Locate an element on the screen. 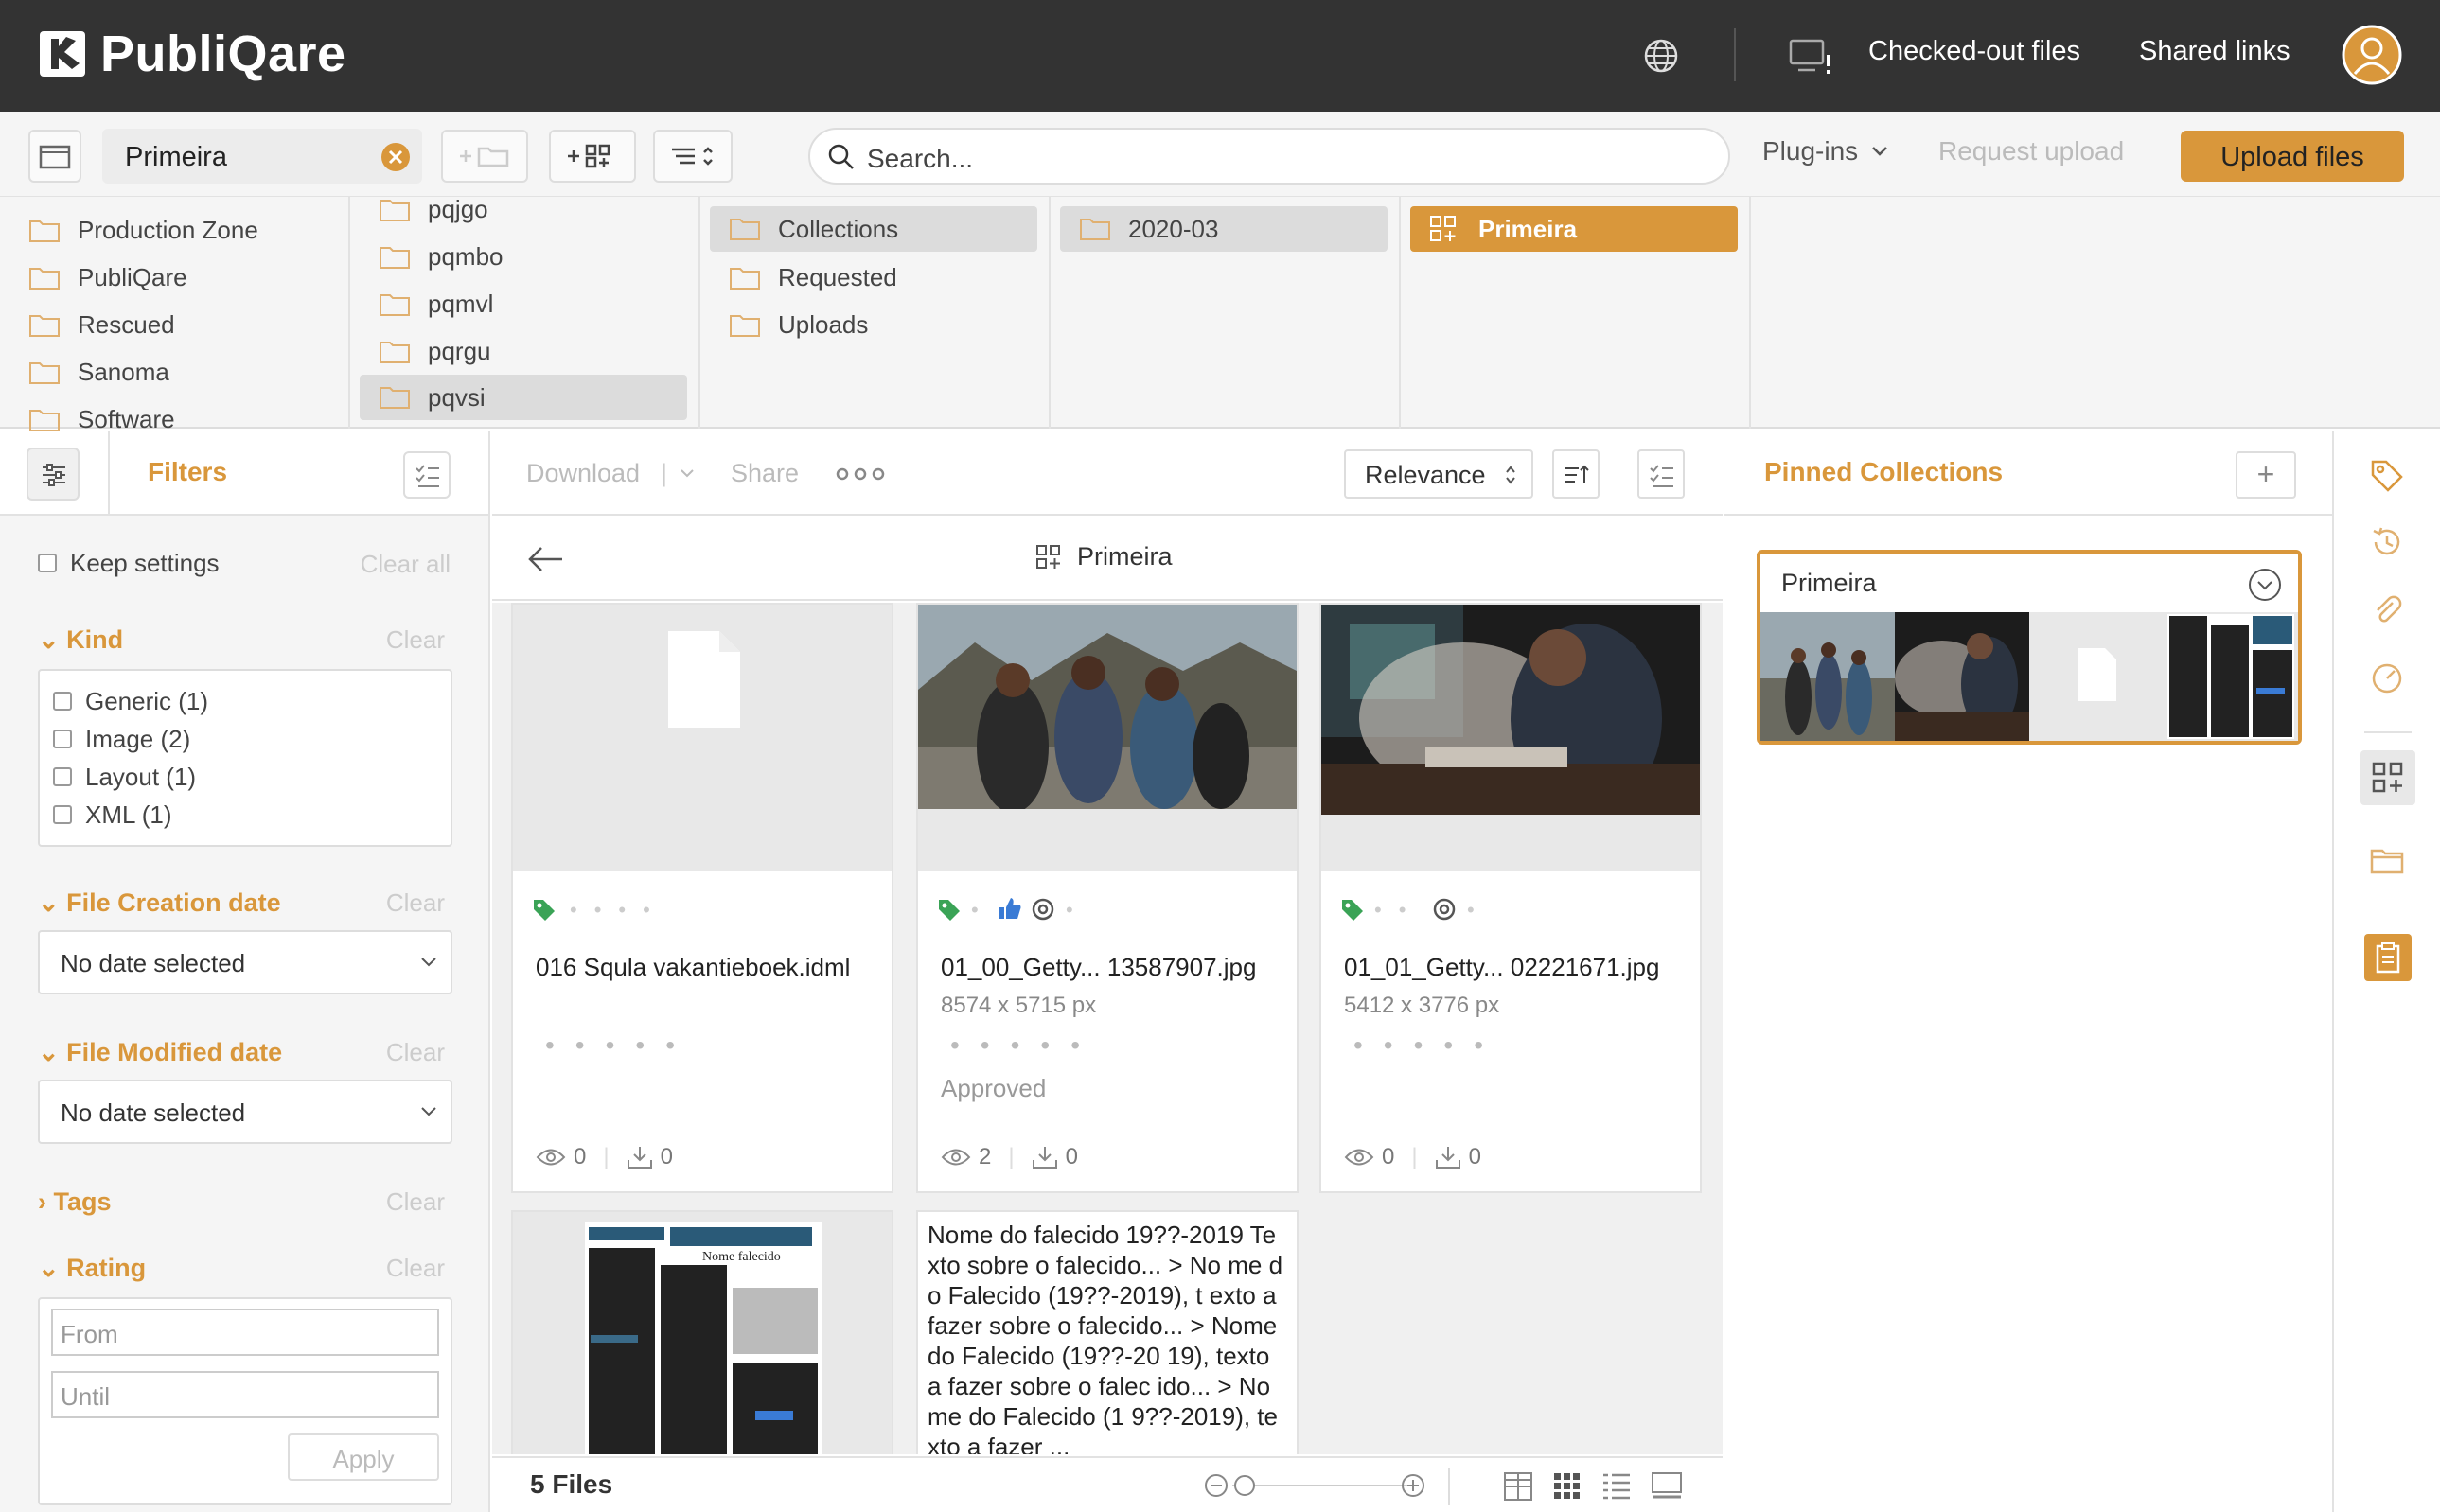  new-folder-button is located at coordinates (485, 156).